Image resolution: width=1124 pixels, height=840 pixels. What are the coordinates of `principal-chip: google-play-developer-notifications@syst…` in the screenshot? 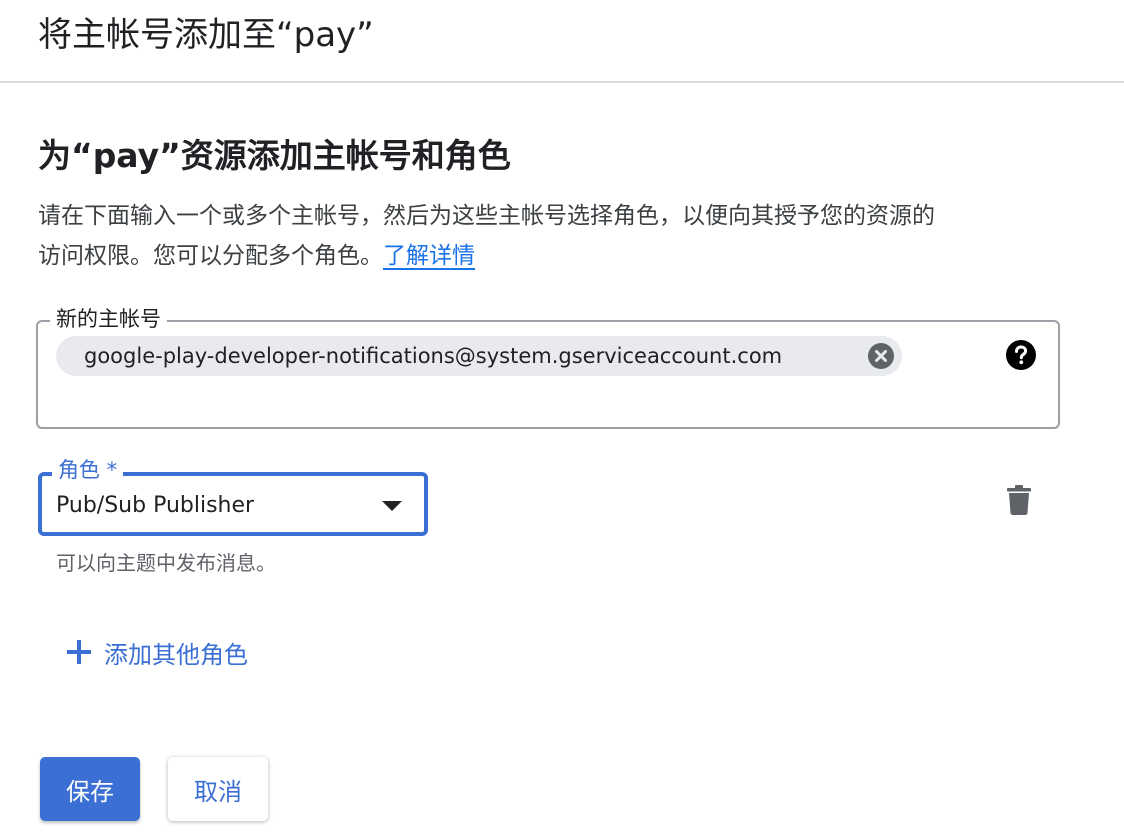 It's located at (479, 356).